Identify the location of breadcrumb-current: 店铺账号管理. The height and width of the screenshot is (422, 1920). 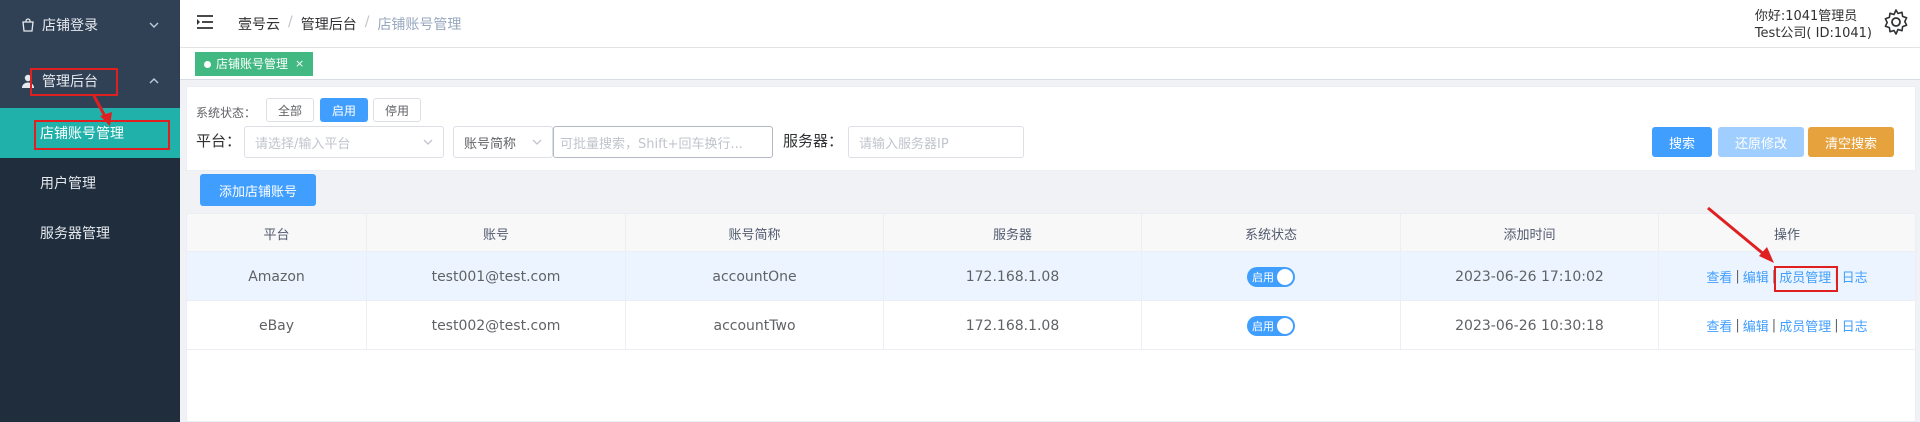
(419, 25).